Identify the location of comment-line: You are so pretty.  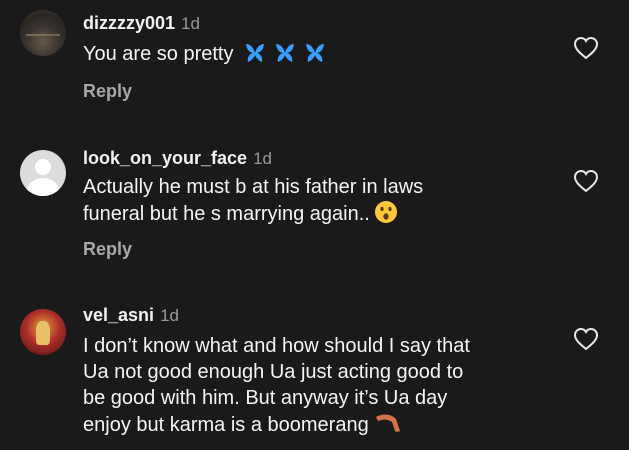
(158, 54).